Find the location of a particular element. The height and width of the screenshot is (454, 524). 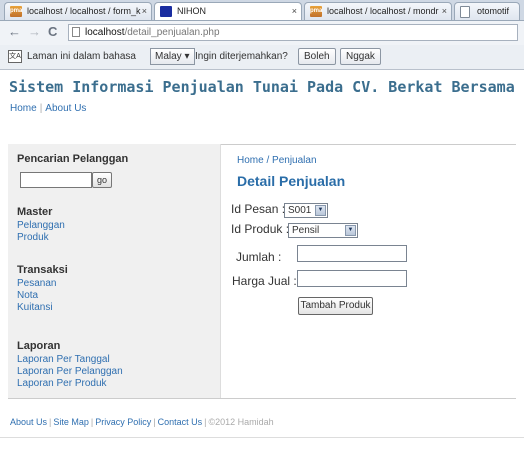

harga-jual-label: Harga Jual : is located at coordinates (264, 281).